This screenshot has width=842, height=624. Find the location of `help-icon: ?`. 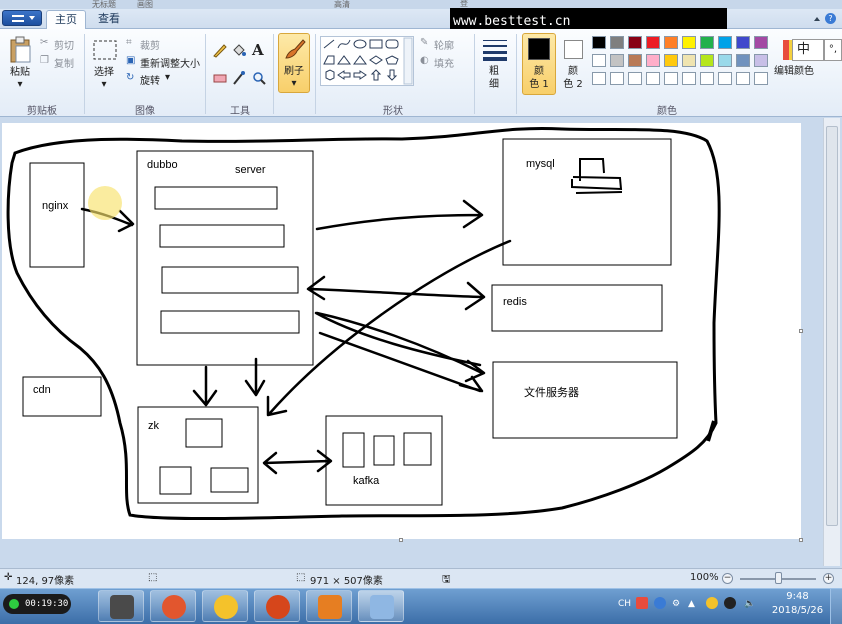

help-icon: ? is located at coordinates (830, 18).